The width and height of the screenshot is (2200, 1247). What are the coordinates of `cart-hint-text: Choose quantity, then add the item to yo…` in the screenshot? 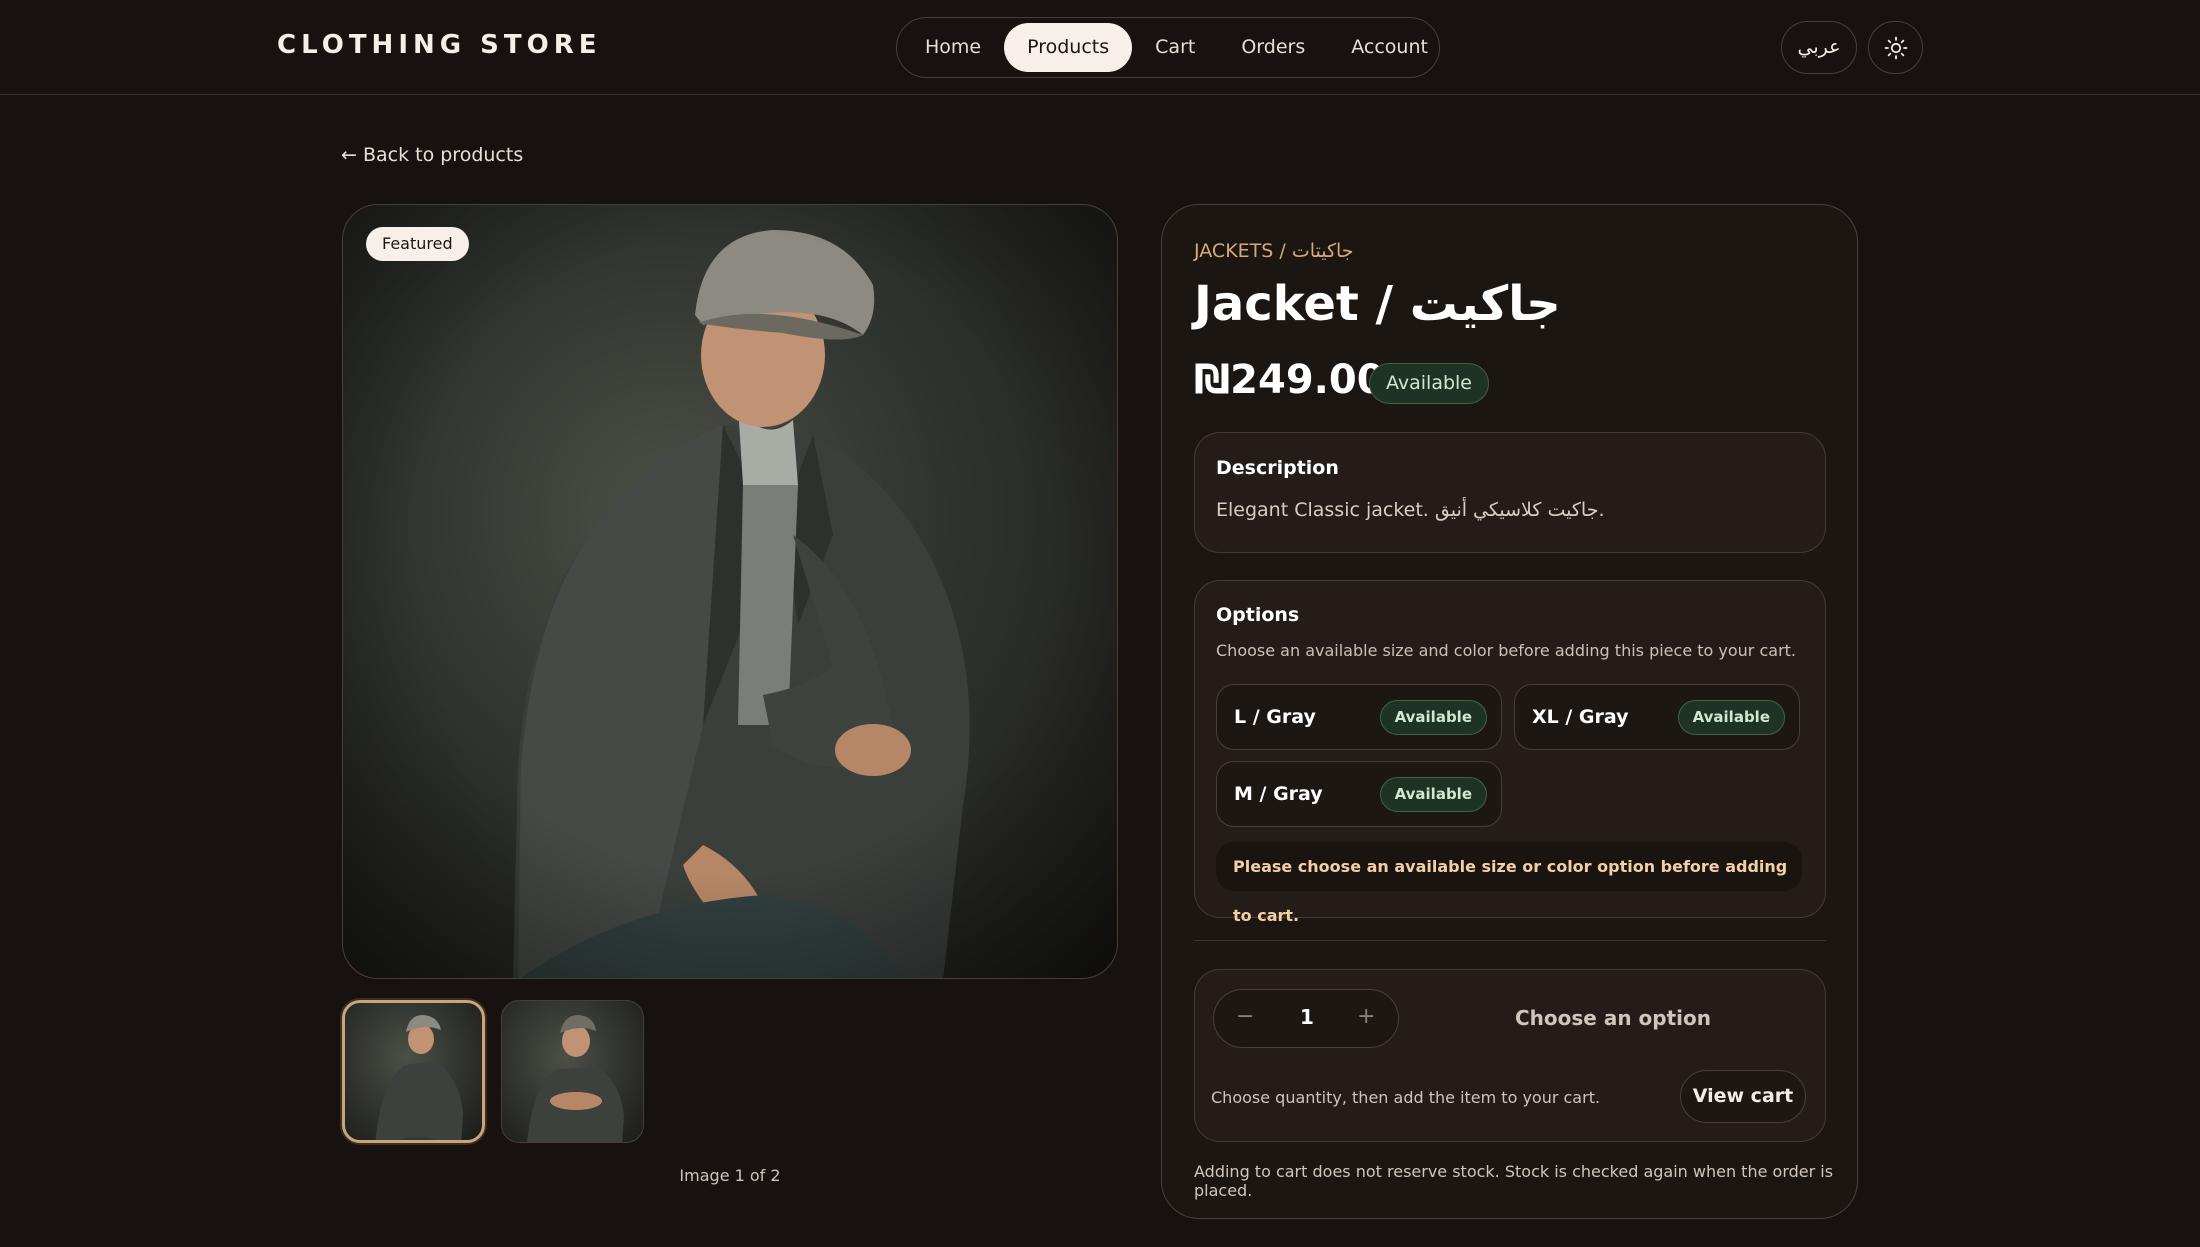 It's located at (1406, 1097).